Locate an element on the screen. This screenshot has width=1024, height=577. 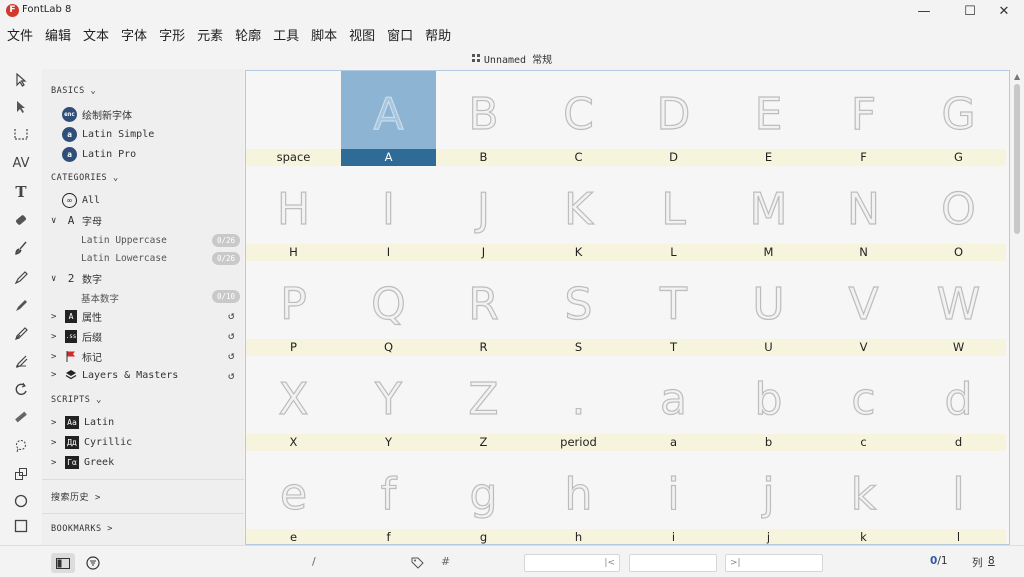
contour-pointer-icon is located at coordinates (21, 107).